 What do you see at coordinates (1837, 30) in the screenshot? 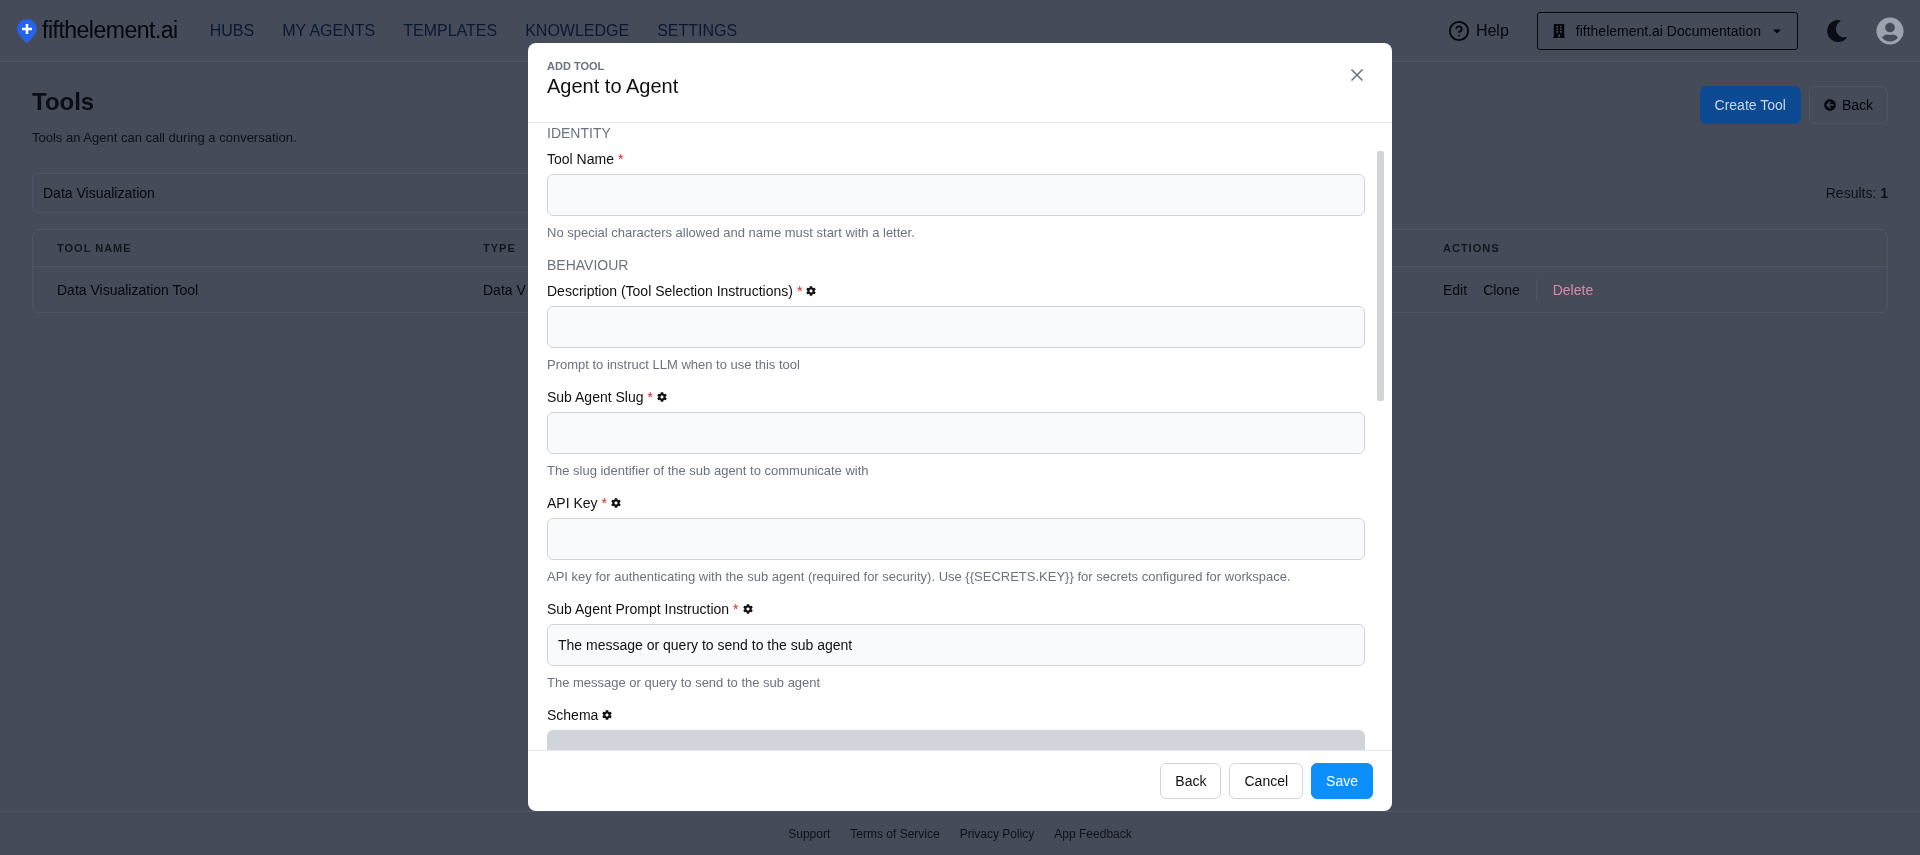
I see `moon-icon` at bounding box center [1837, 30].